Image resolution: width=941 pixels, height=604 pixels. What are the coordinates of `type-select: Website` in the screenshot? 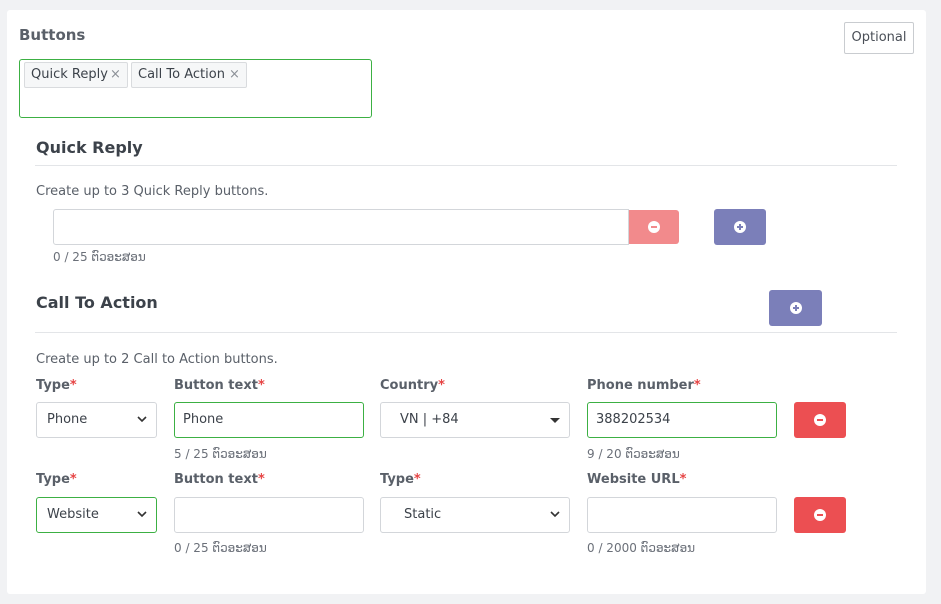 It's located at (96, 515).